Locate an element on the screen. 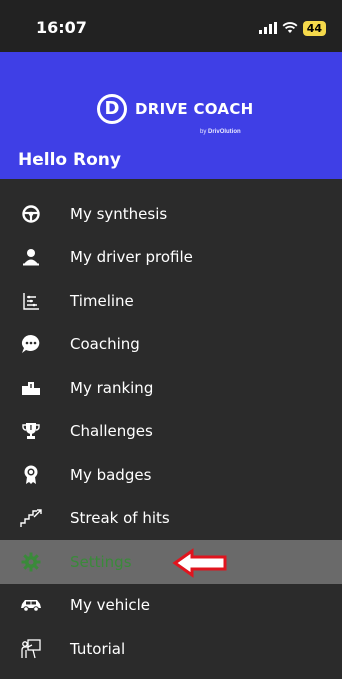 This screenshot has width=342, height=679. status-icons: 44 is located at coordinates (292, 28).